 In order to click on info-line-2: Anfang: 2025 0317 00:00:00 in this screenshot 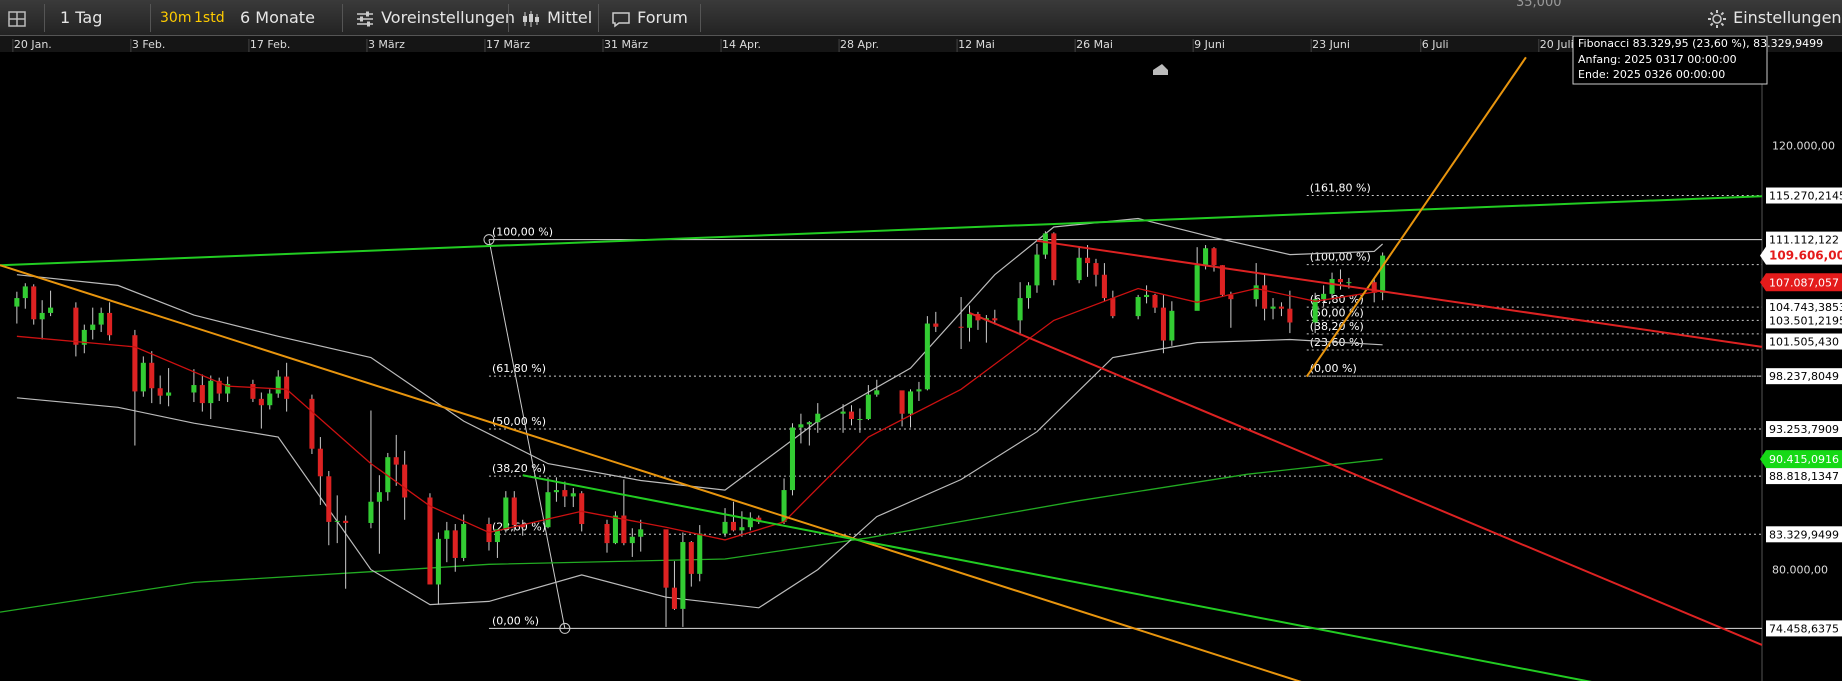, I will do `click(1657, 59)`.